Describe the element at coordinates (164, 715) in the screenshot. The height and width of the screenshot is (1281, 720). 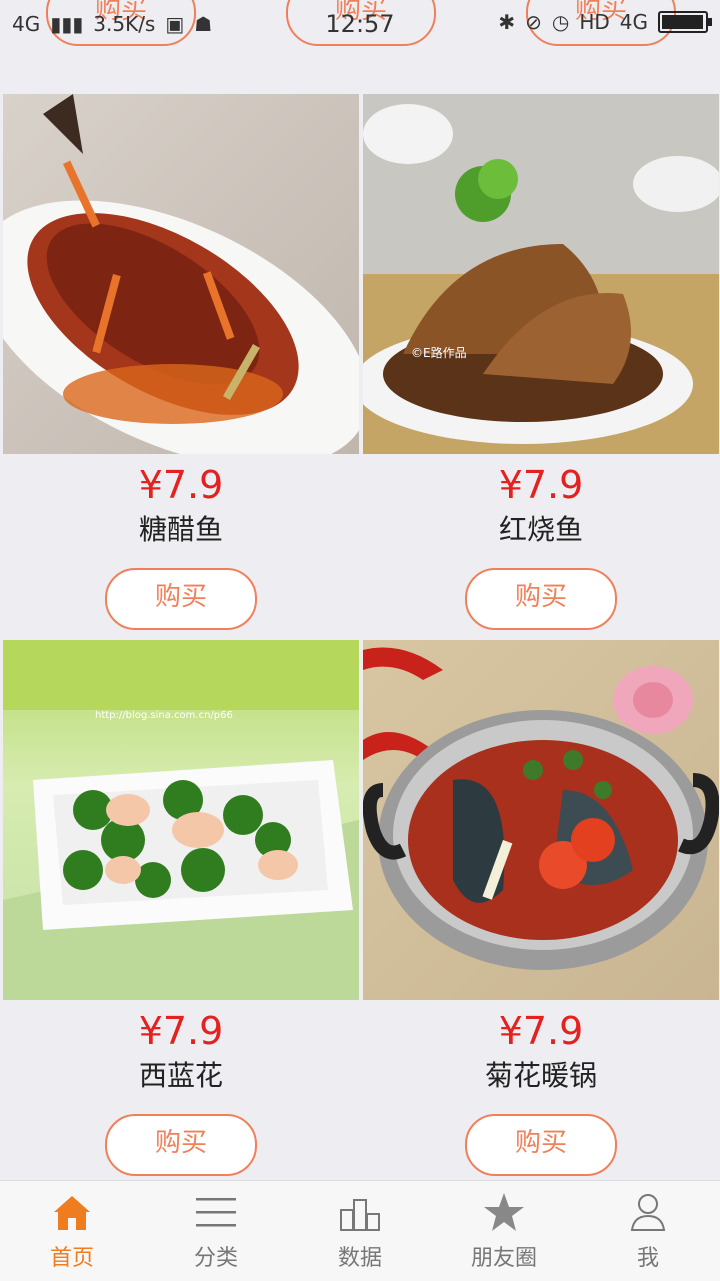
I see `photo-watermark: http://blog.sina.com.cn/p66` at that location.